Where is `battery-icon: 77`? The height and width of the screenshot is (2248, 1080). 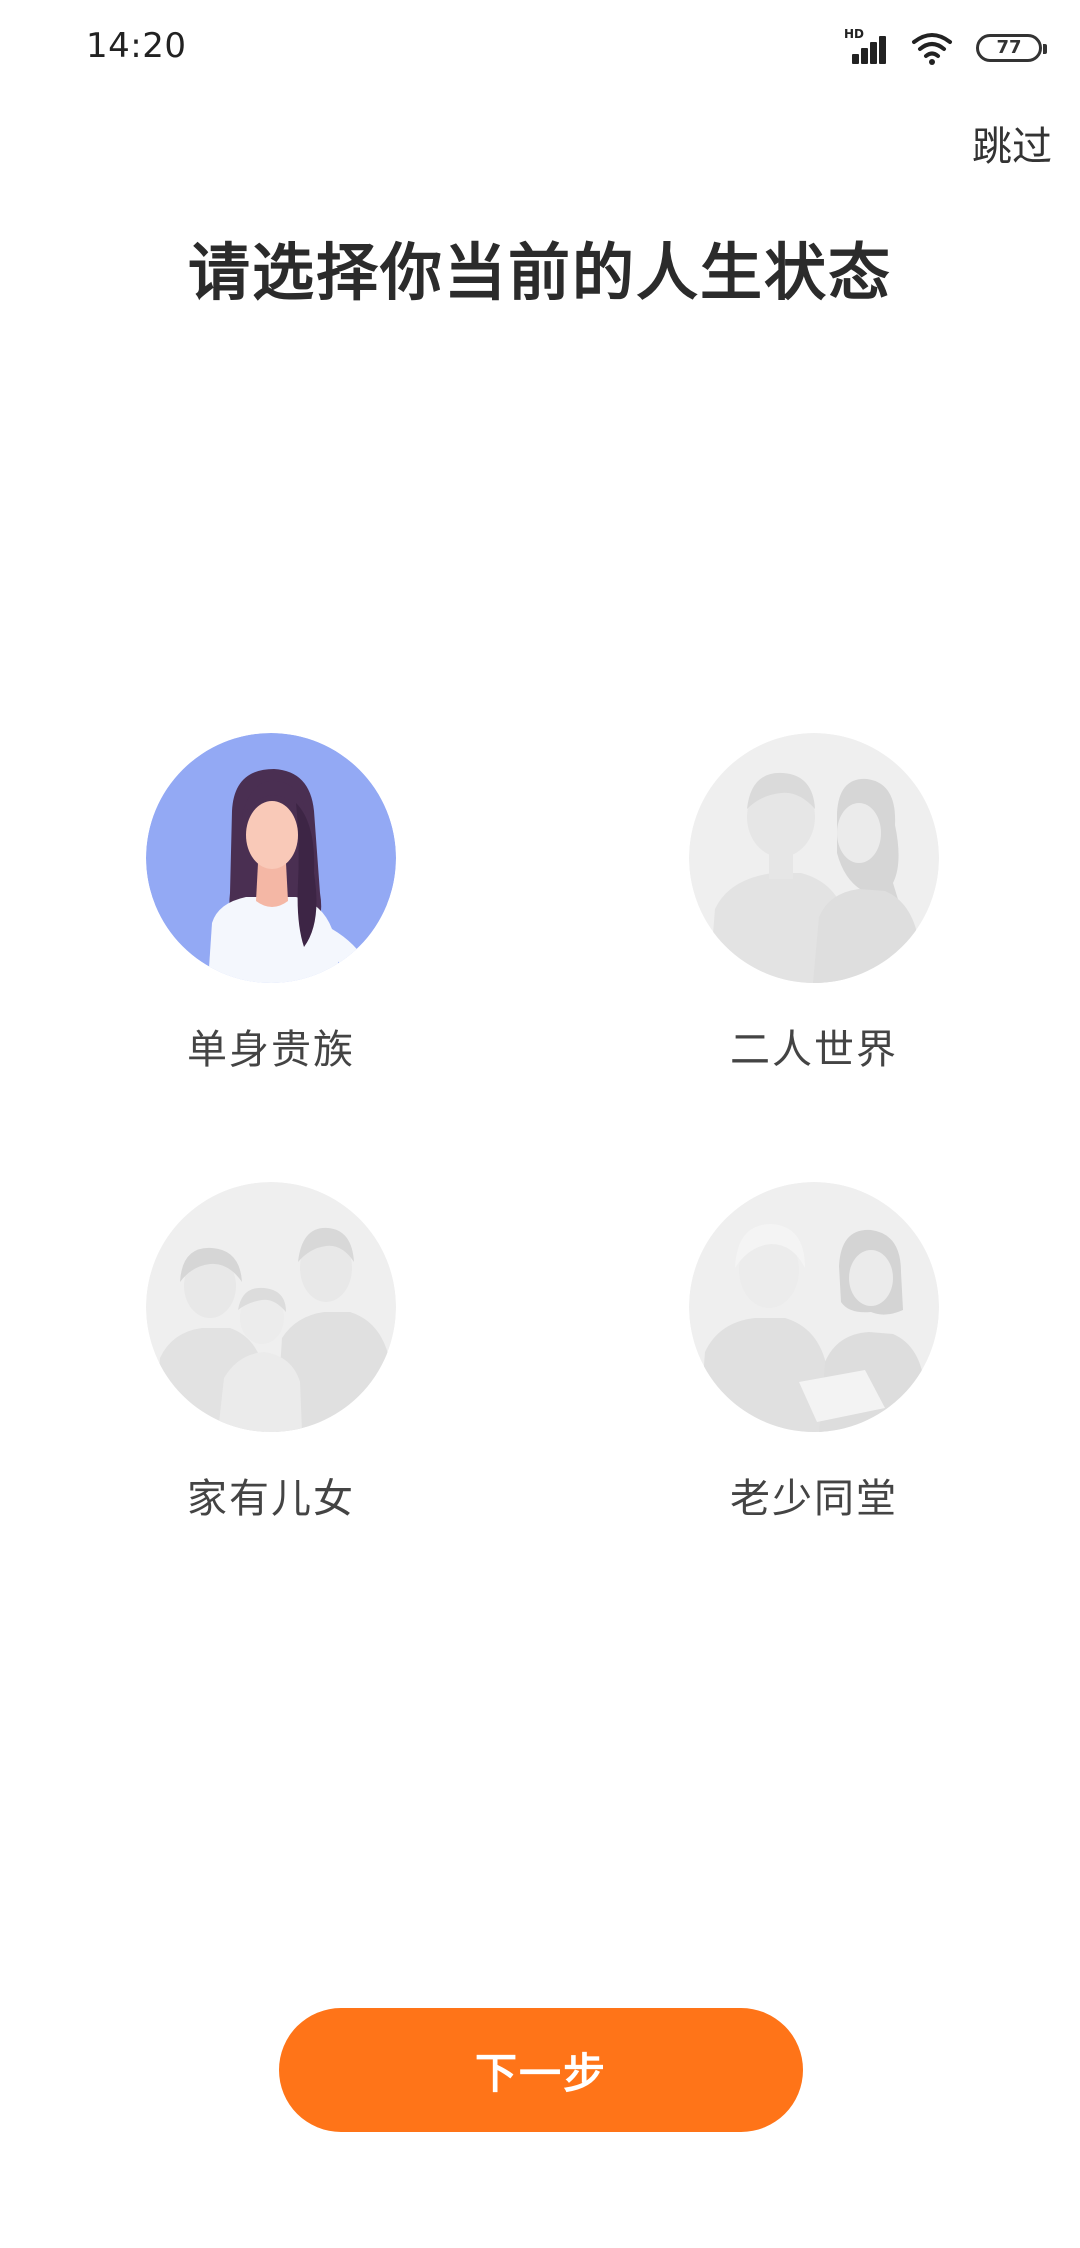 battery-icon: 77 is located at coordinates (1011, 48).